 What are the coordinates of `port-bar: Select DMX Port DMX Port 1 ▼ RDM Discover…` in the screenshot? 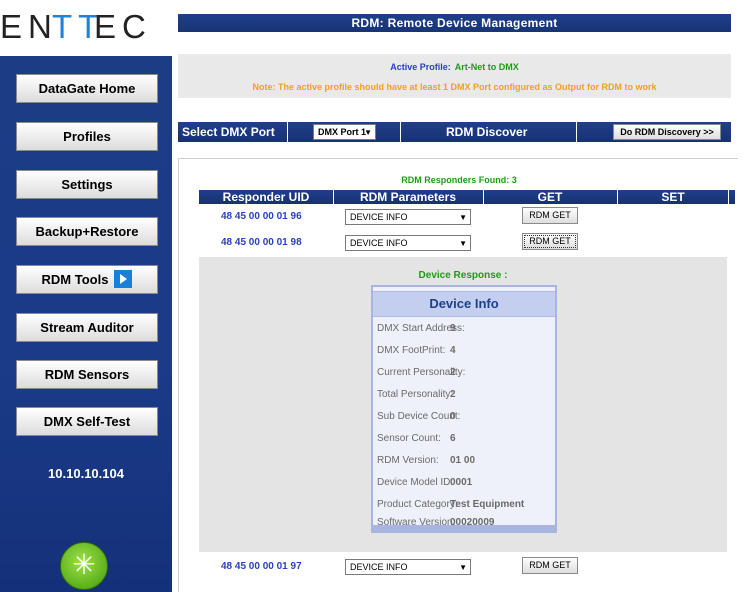 It's located at (454, 132).